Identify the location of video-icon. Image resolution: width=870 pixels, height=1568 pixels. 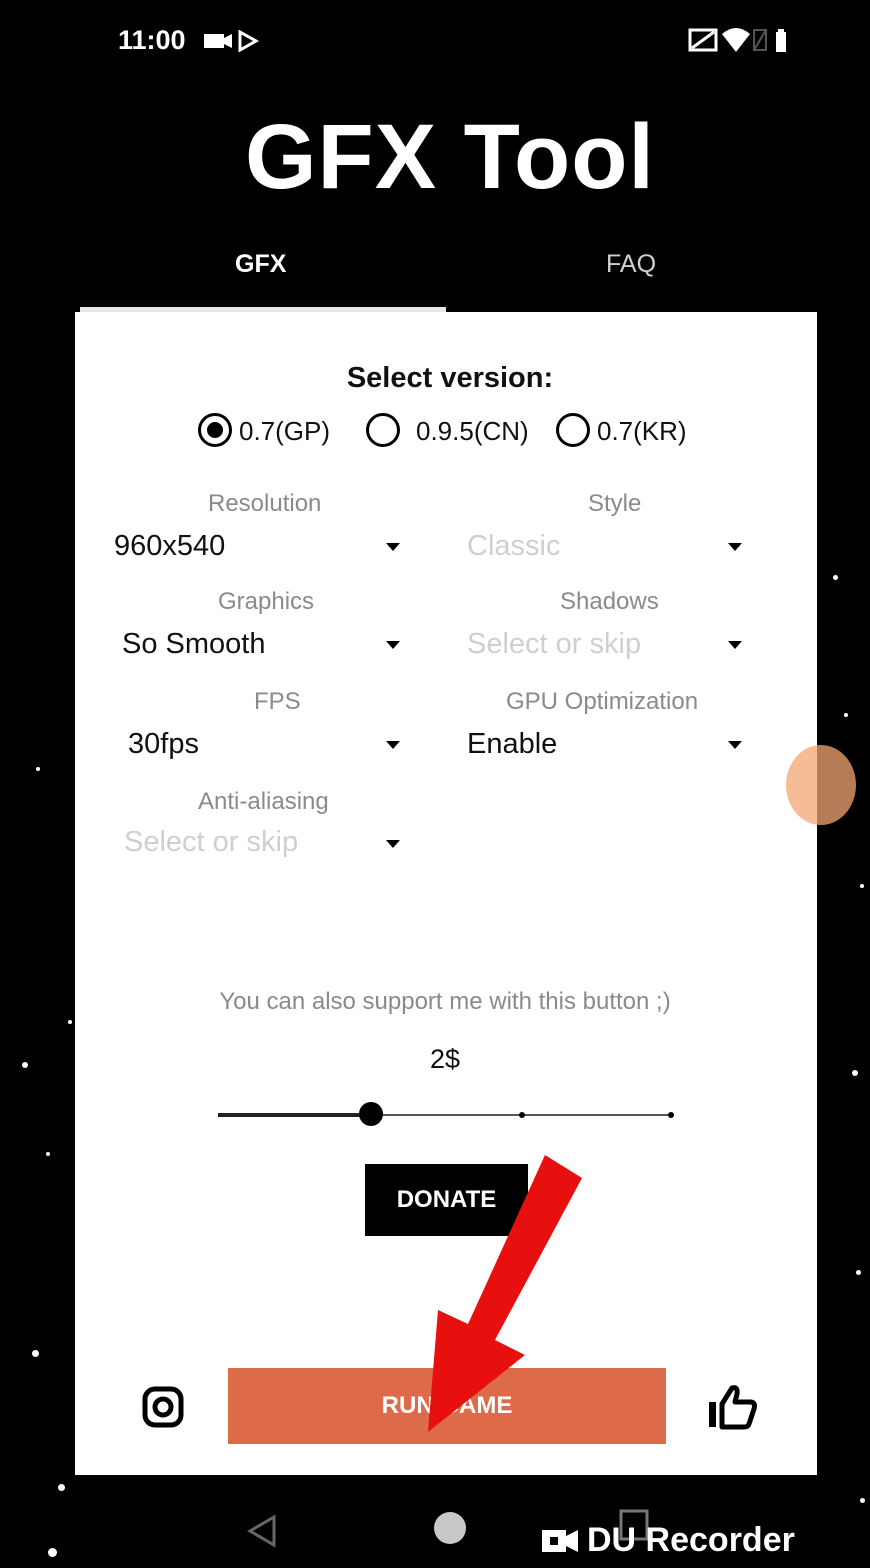
(218, 41).